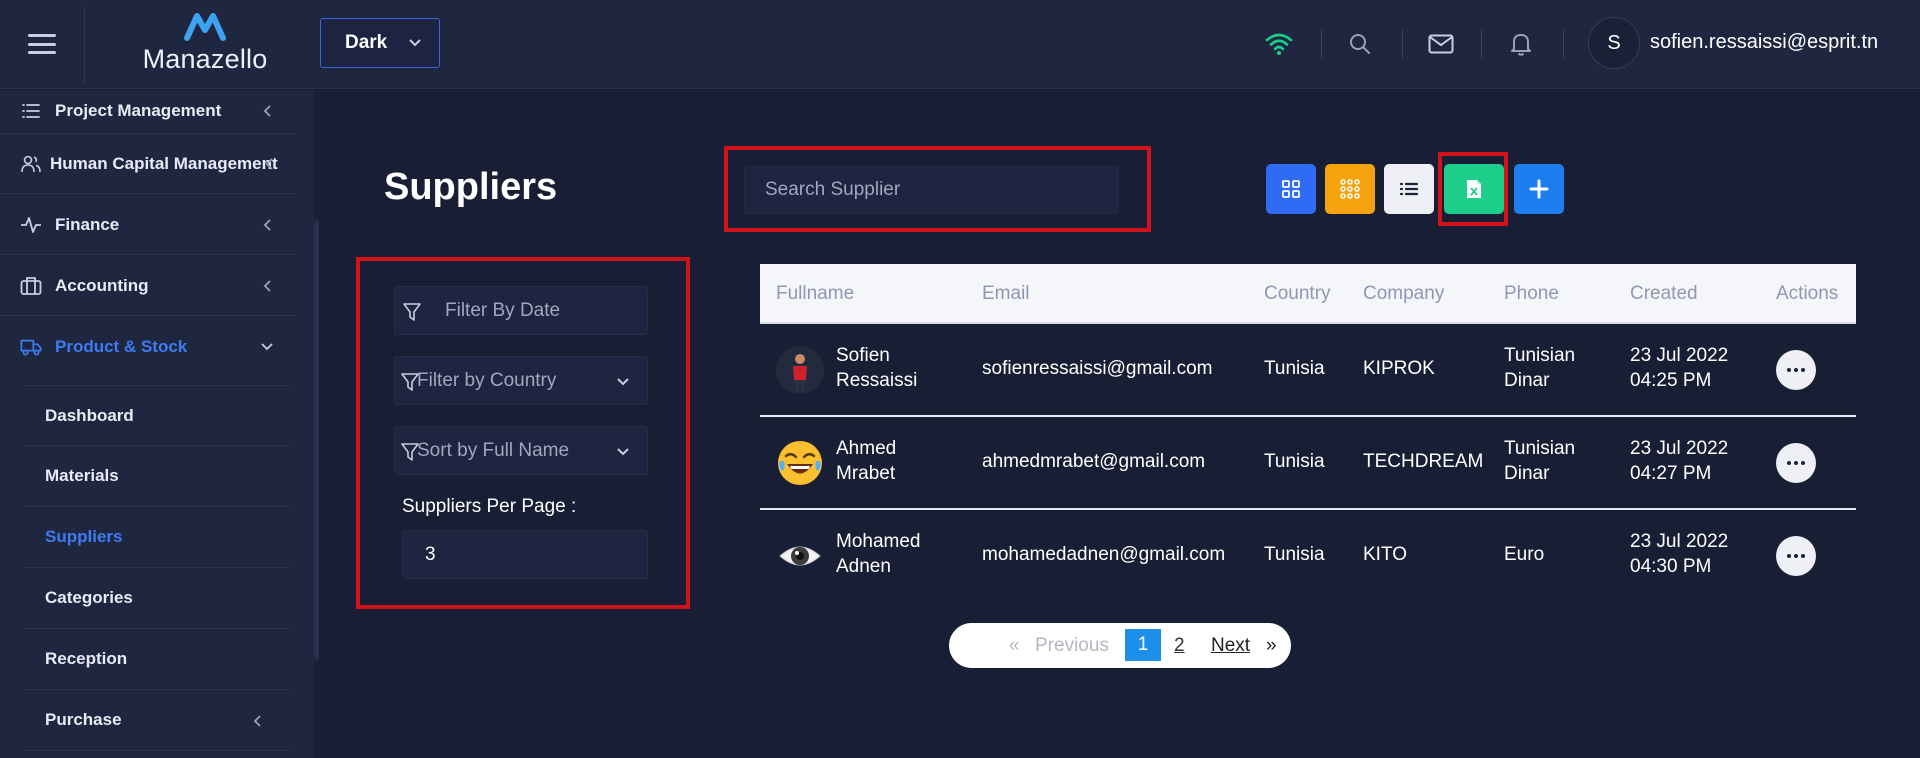 The height and width of the screenshot is (758, 1920). Describe the element at coordinates (316, 440) in the screenshot. I see `scrollbar-thumb` at that location.